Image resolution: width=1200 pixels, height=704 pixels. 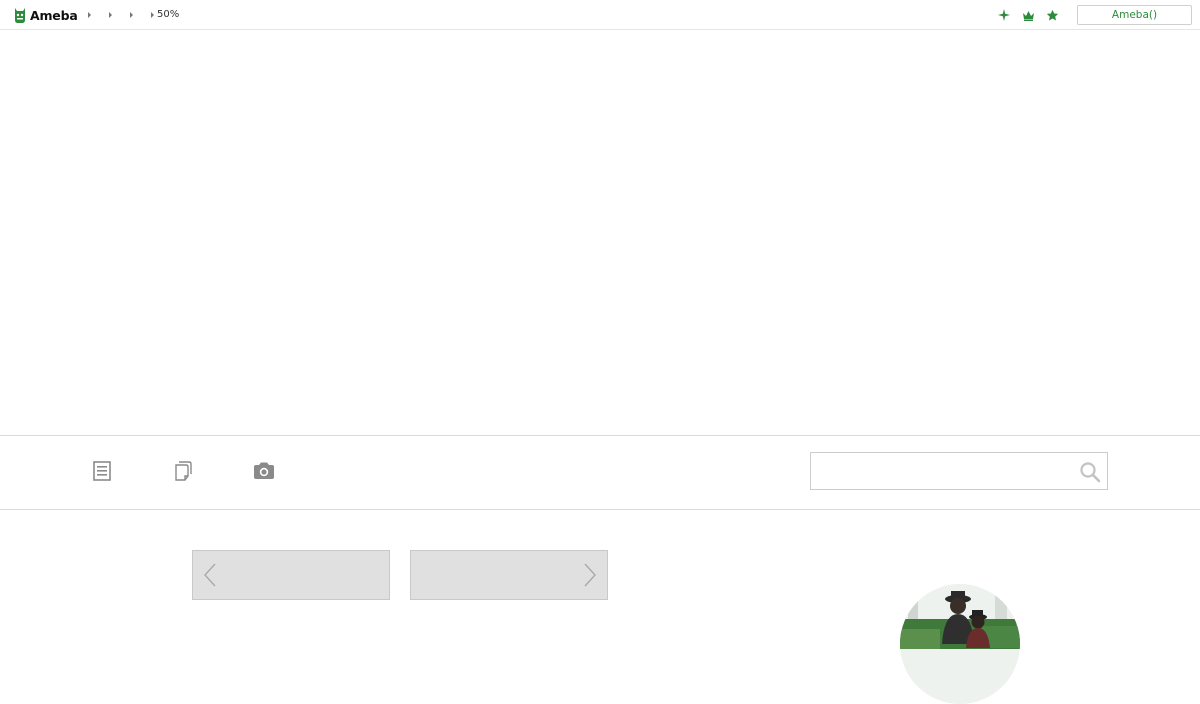 What do you see at coordinates (1134, 15) in the screenshot?
I see `login-button: Ameba()` at bounding box center [1134, 15].